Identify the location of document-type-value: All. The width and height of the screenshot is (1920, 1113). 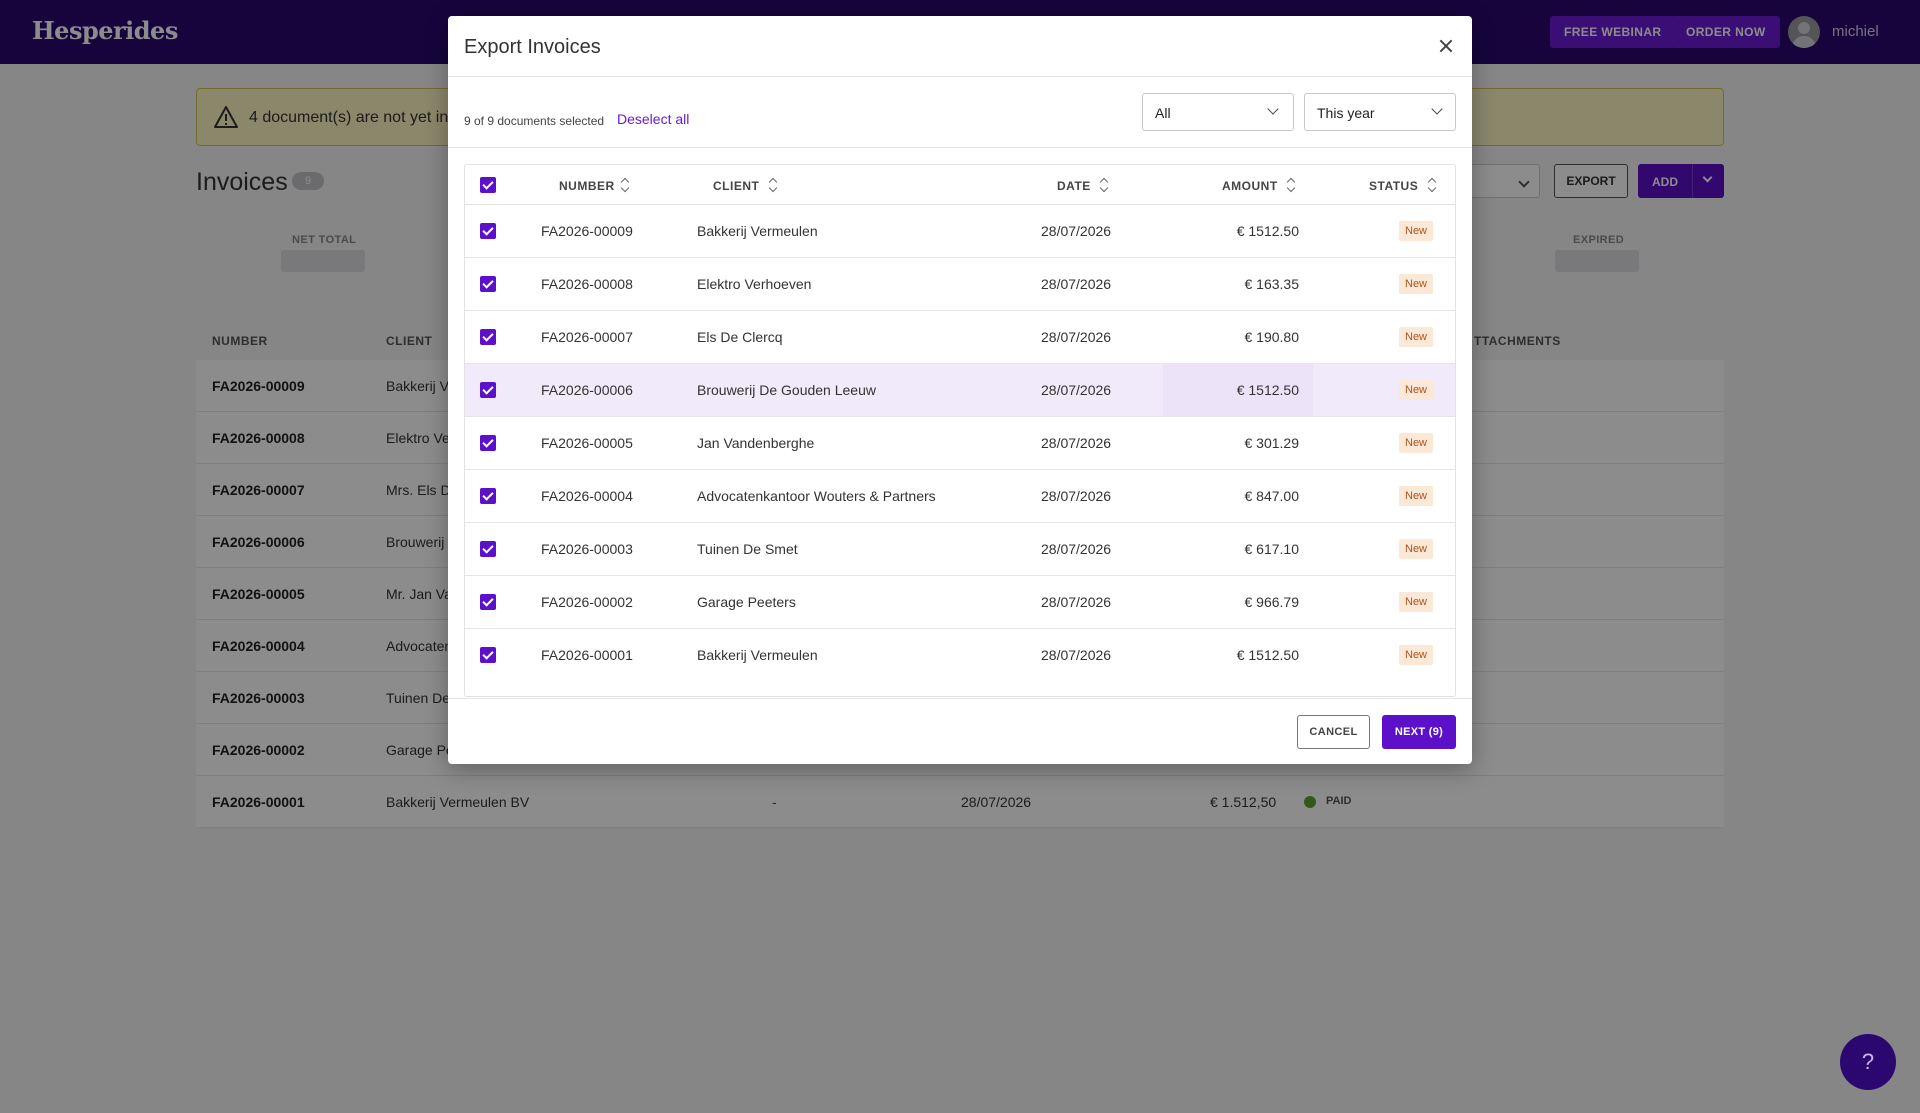
(1163, 113).